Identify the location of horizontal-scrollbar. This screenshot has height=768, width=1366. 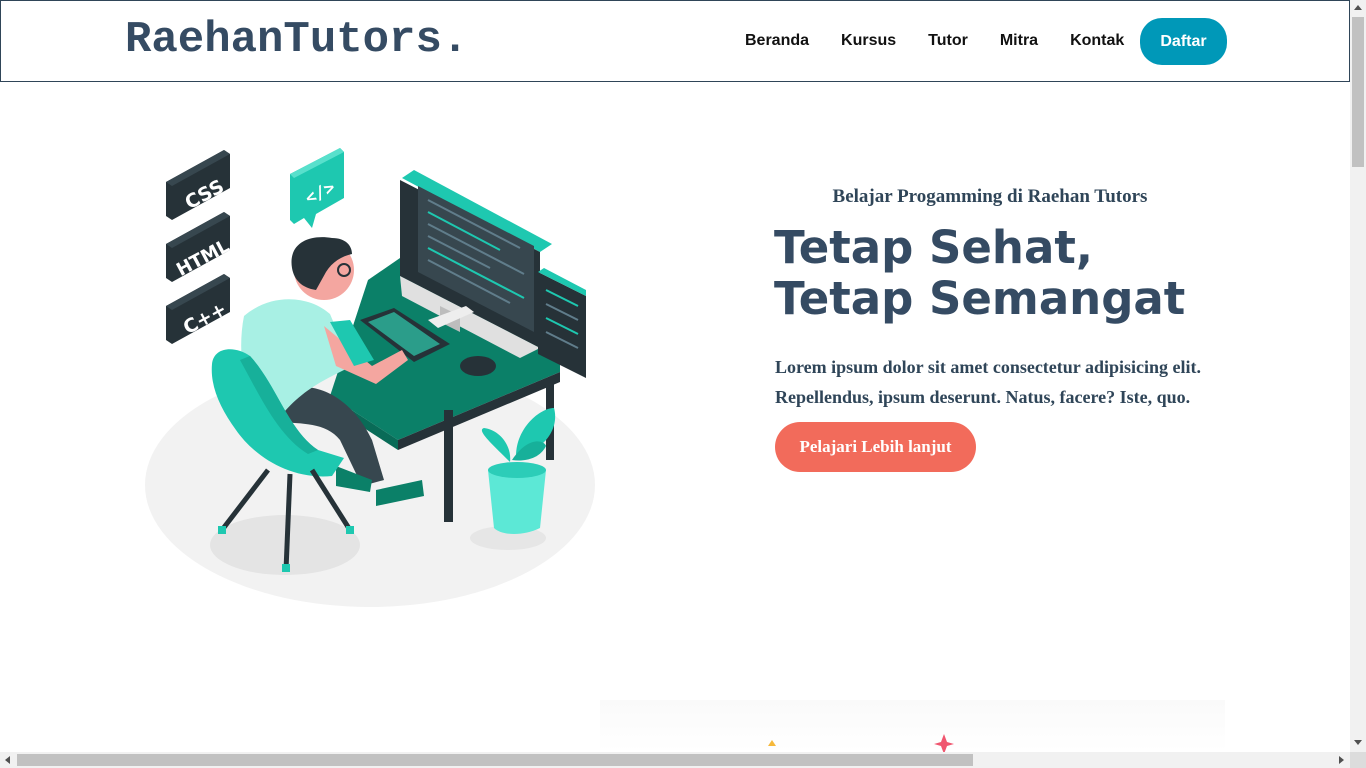
(675, 760).